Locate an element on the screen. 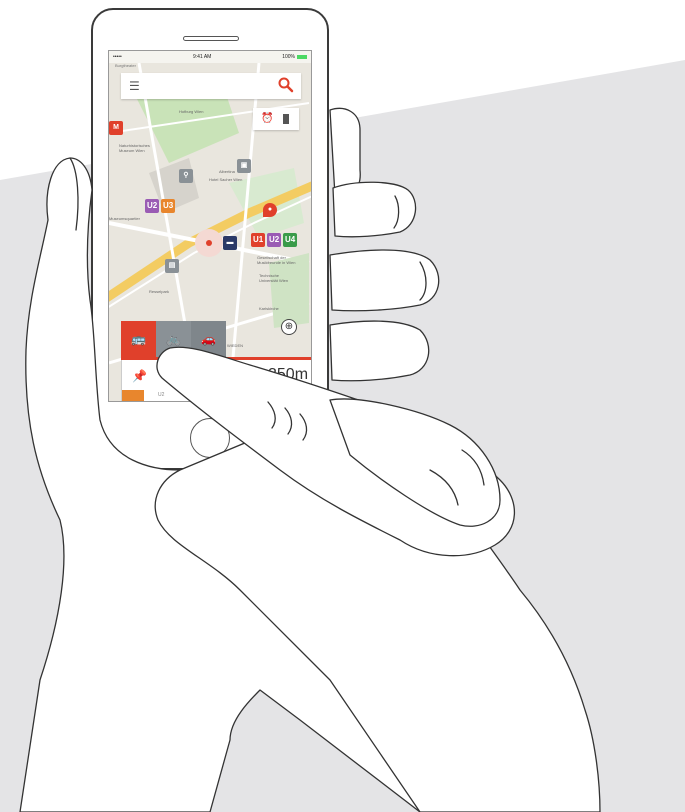  status-bar: ••••• 9:41 AM 100% is located at coordinates (210, 57).